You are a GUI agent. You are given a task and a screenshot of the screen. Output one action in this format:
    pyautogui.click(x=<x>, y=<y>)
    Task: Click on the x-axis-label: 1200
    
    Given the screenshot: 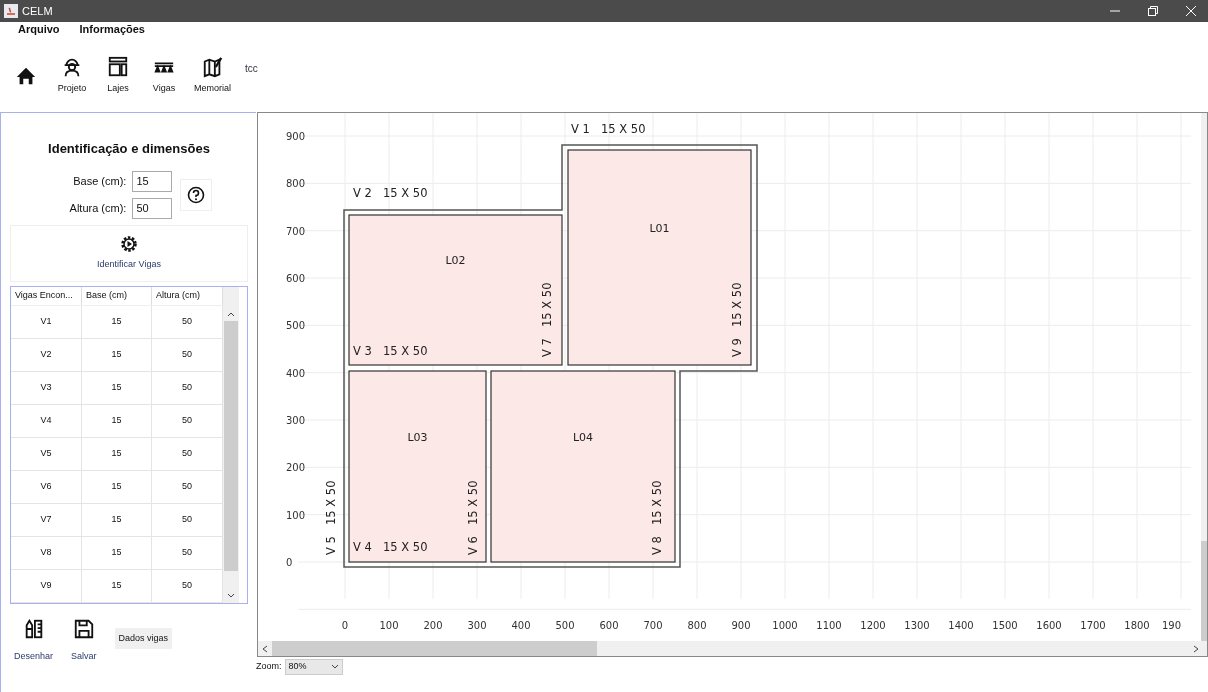 What is the action you would take?
    pyautogui.click(x=873, y=625)
    